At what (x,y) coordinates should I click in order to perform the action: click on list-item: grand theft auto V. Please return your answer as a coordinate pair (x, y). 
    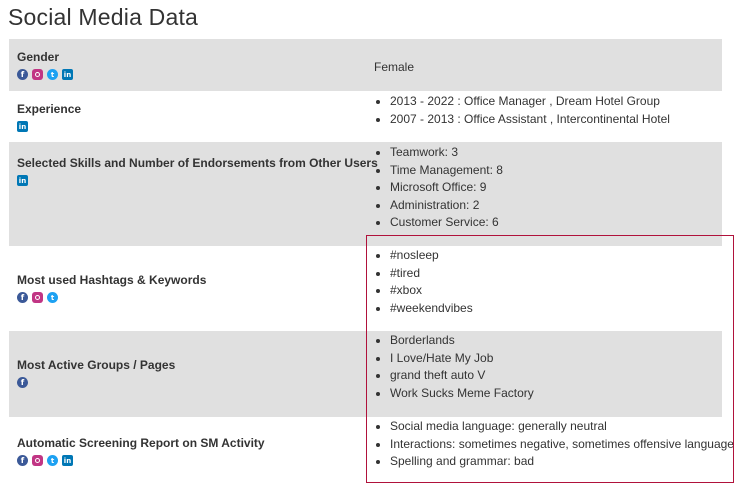
    Looking at the image, I should click on (462, 376).